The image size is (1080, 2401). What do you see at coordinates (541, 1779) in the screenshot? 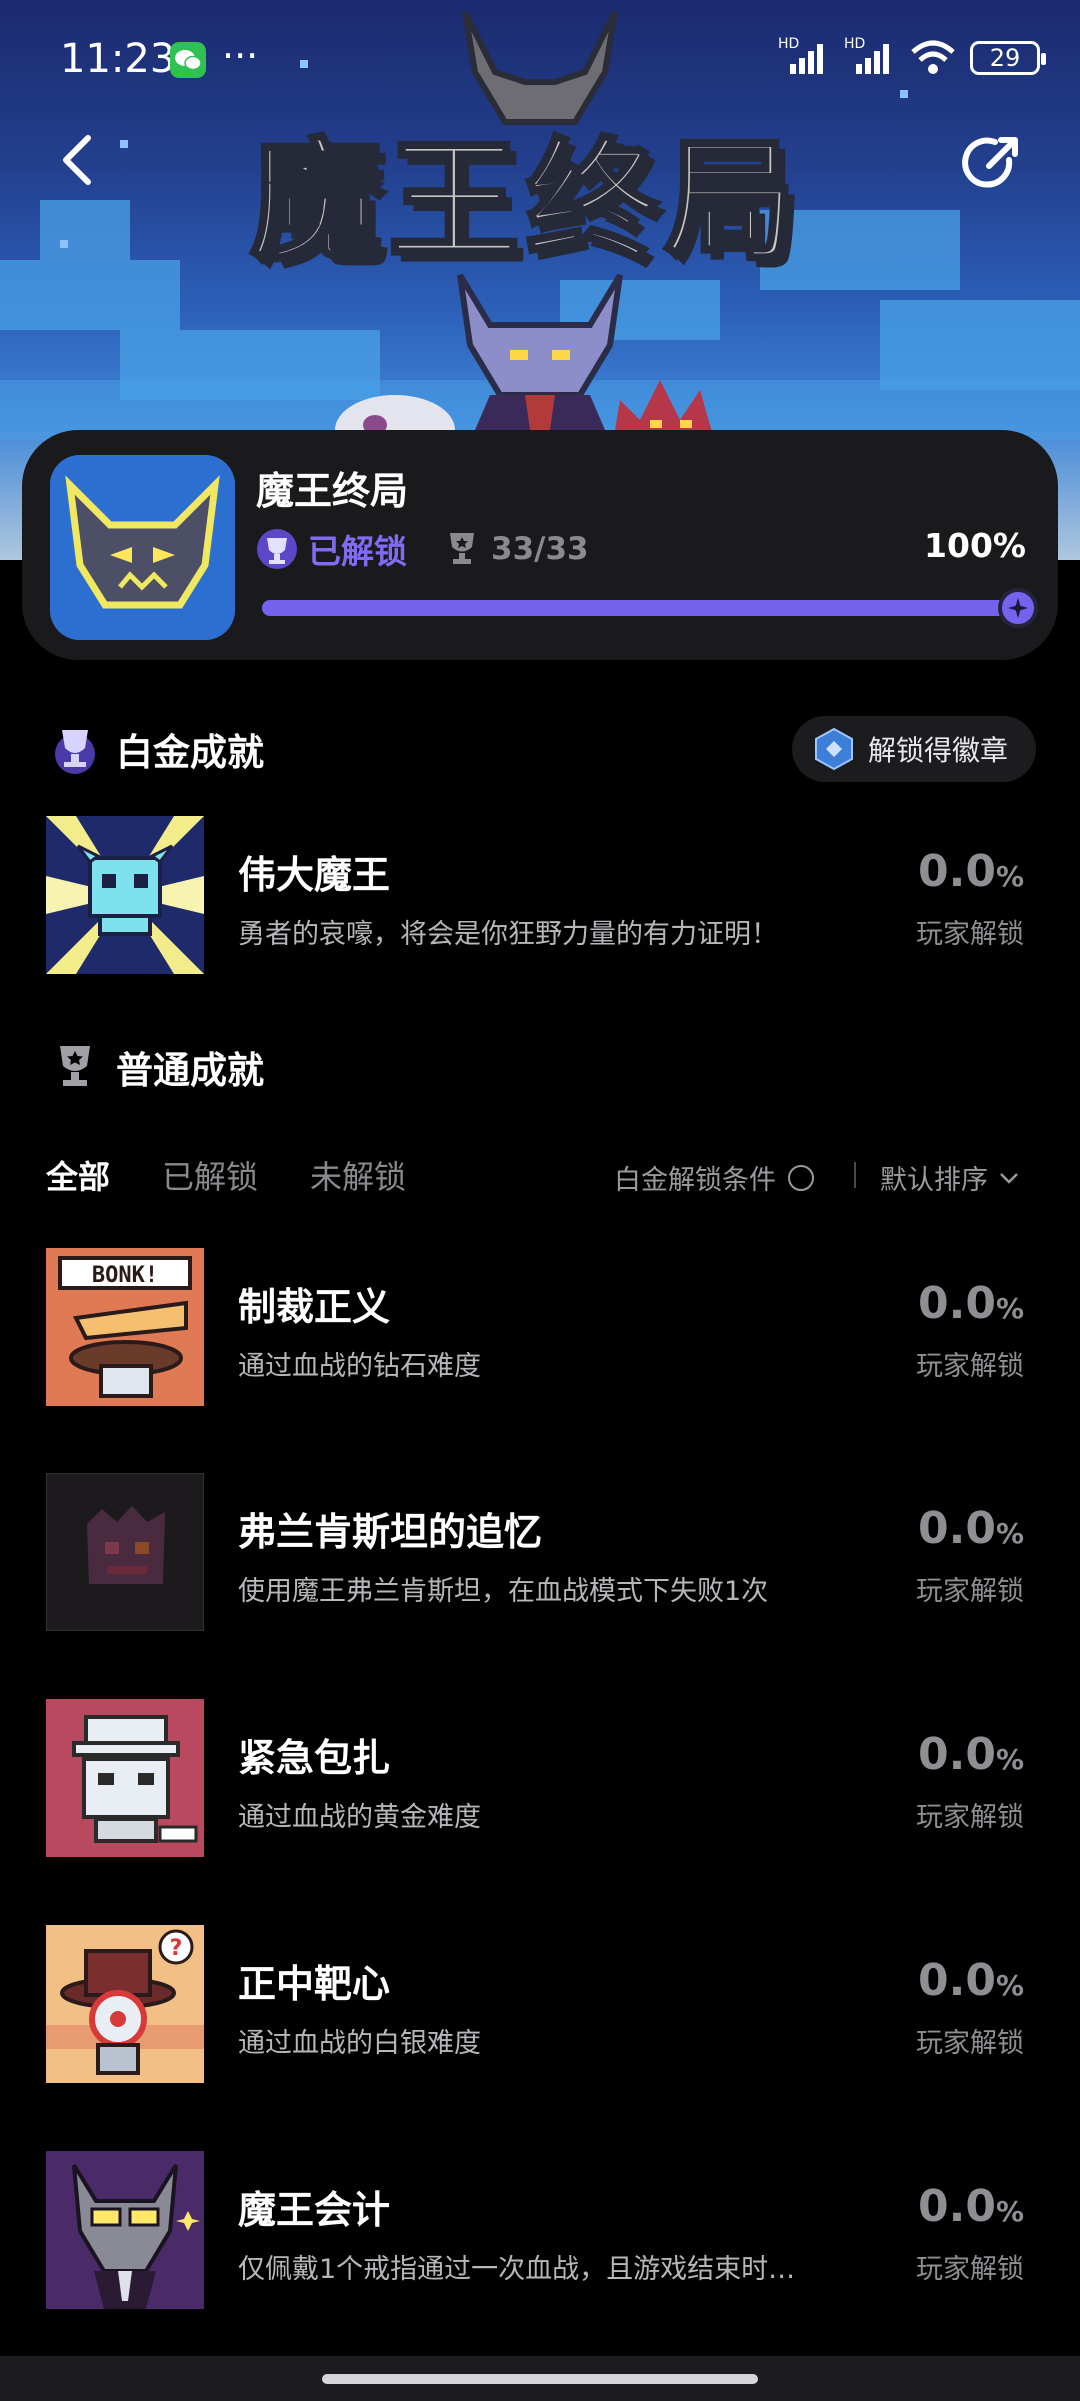
I see `achievement-row: 紧急包扎 通过血战的黄金难度 0.0% 玩家解锁` at bounding box center [541, 1779].